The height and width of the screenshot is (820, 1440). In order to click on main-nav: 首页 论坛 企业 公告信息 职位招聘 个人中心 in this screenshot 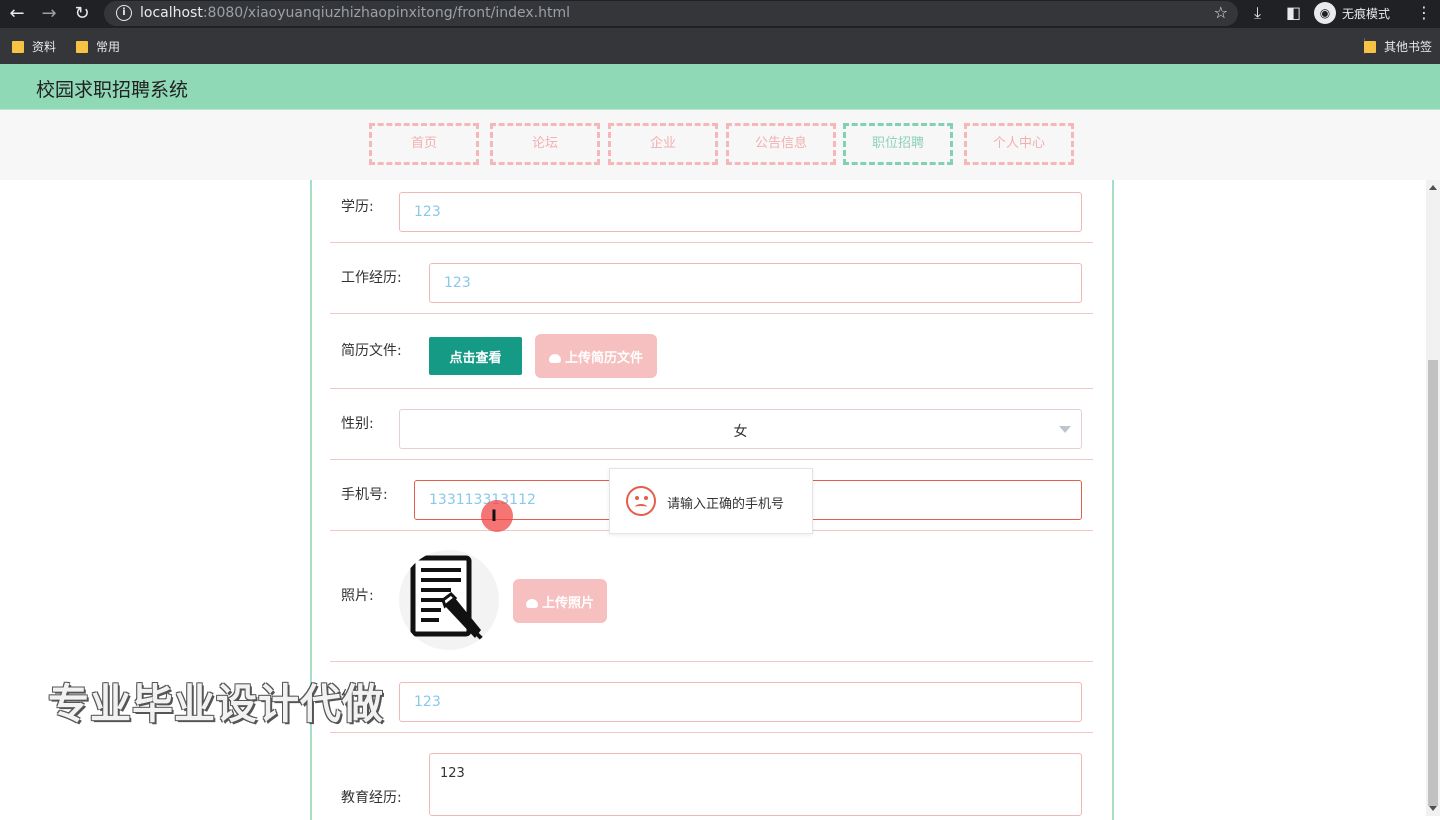, I will do `click(720, 145)`.